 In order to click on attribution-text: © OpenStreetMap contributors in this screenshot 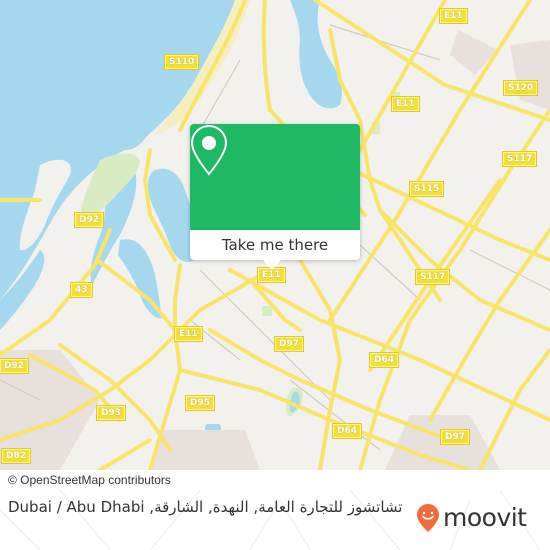, I will do `click(89, 480)`.